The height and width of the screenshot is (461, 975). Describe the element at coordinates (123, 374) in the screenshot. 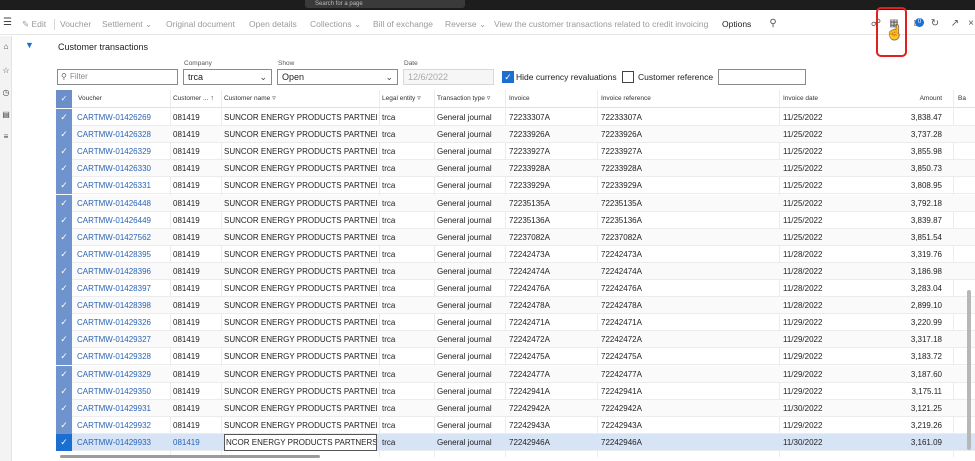

I see `voucher-cell: CARTMW-01429329` at that location.